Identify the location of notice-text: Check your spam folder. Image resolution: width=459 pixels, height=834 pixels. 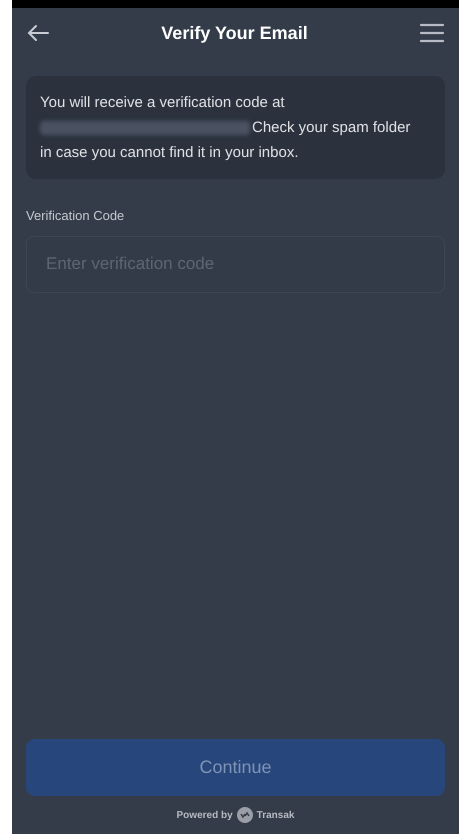
(331, 128).